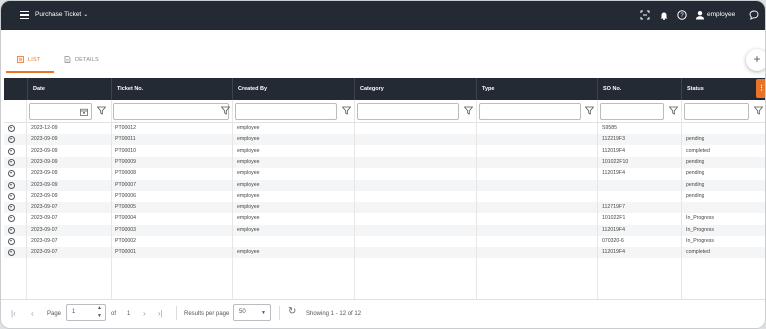 The image size is (766, 329). What do you see at coordinates (632, 111) in the screenshot?
I see `so-no-filter-input` at bounding box center [632, 111].